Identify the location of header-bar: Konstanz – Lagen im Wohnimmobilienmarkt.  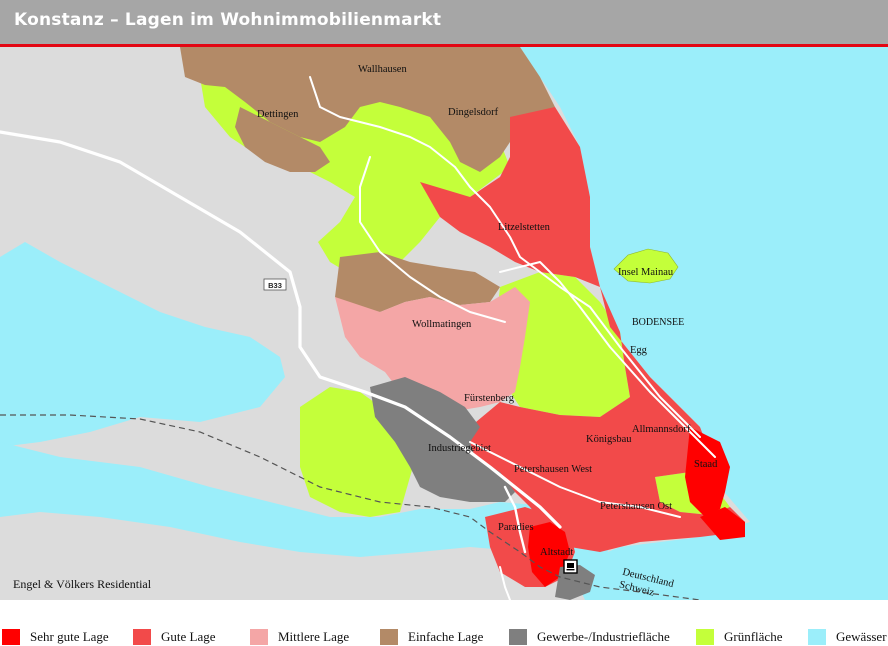
(444, 23).